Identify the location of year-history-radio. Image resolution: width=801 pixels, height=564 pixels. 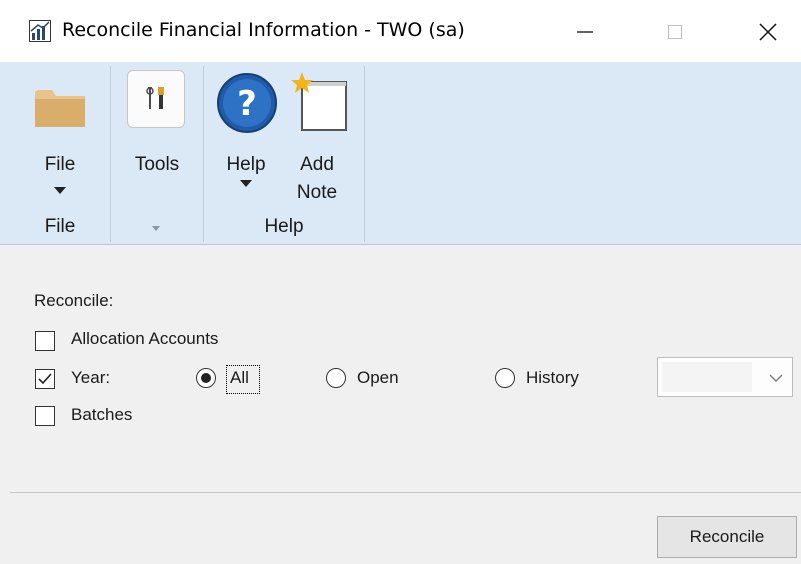
(505, 378).